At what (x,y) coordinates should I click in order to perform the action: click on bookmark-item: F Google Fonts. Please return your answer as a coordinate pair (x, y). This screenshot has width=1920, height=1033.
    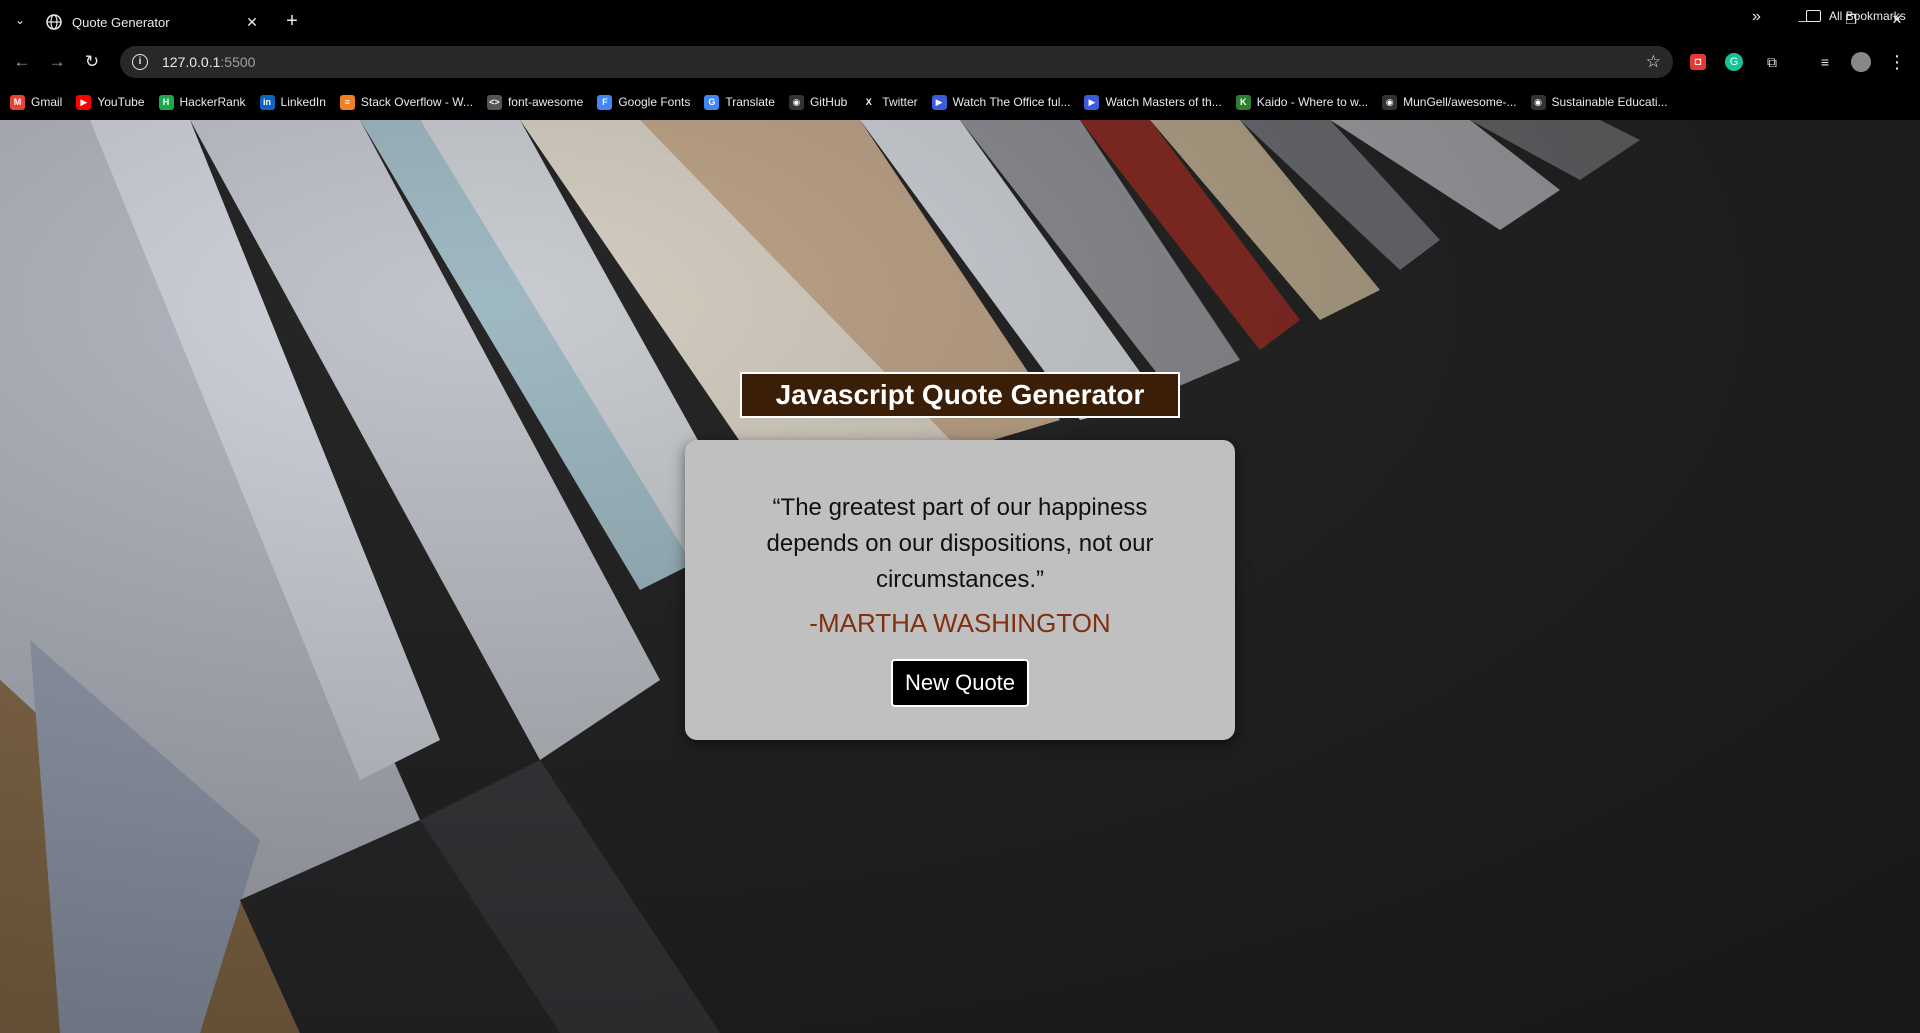
    Looking at the image, I should click on (644, 102).